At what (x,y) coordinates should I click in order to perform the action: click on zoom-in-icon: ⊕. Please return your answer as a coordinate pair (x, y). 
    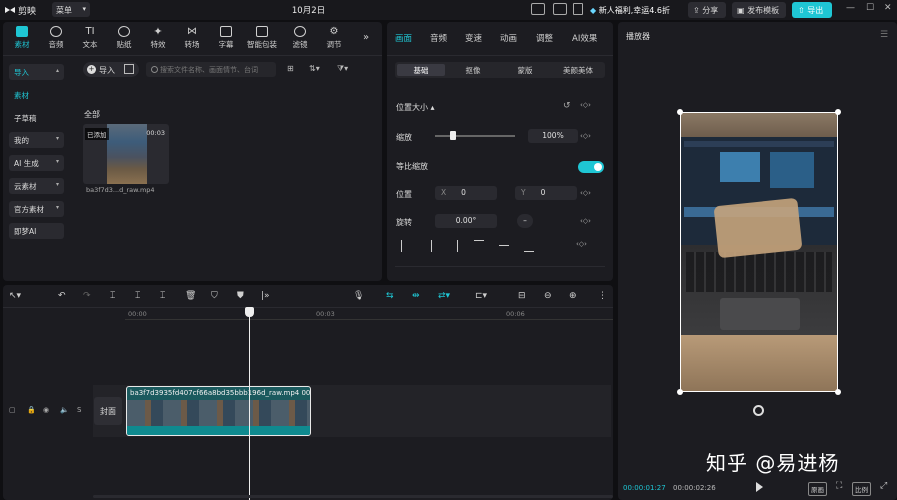
    Looking at the image, I should click on (573, 296).